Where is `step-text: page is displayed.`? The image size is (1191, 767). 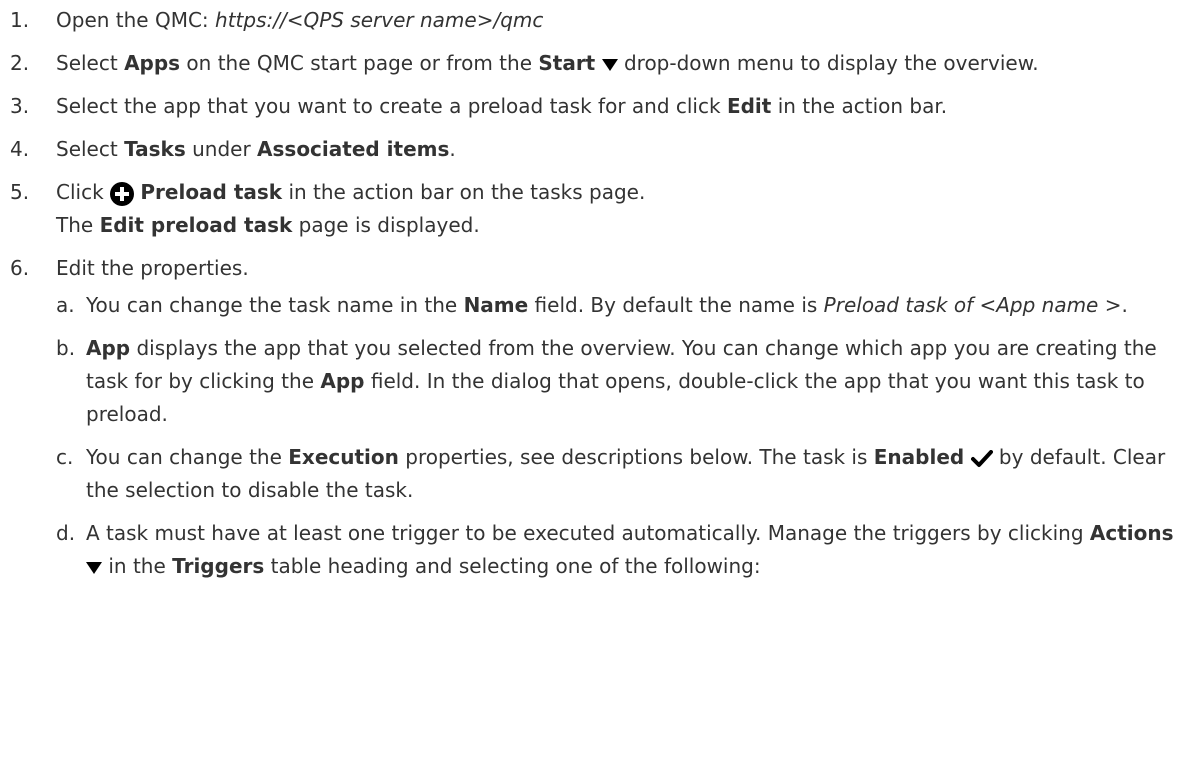
step-text: page is displayed. is located at coordinates (386, 225).